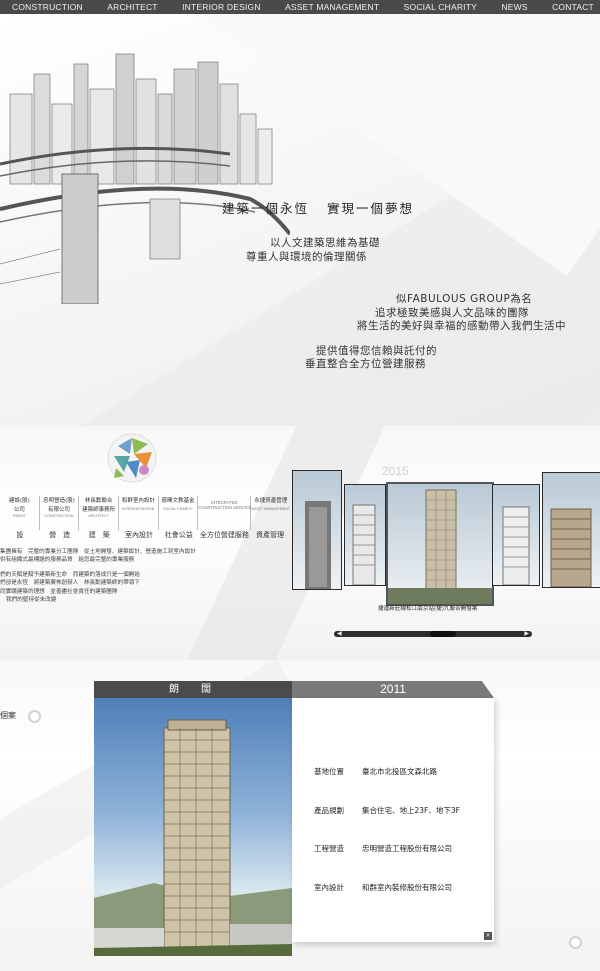 This screenshot has height=971, width=600. Describe the element at coordinates (329, 887) in the screenshot. I see `detail-key: 室內設計` at that location.